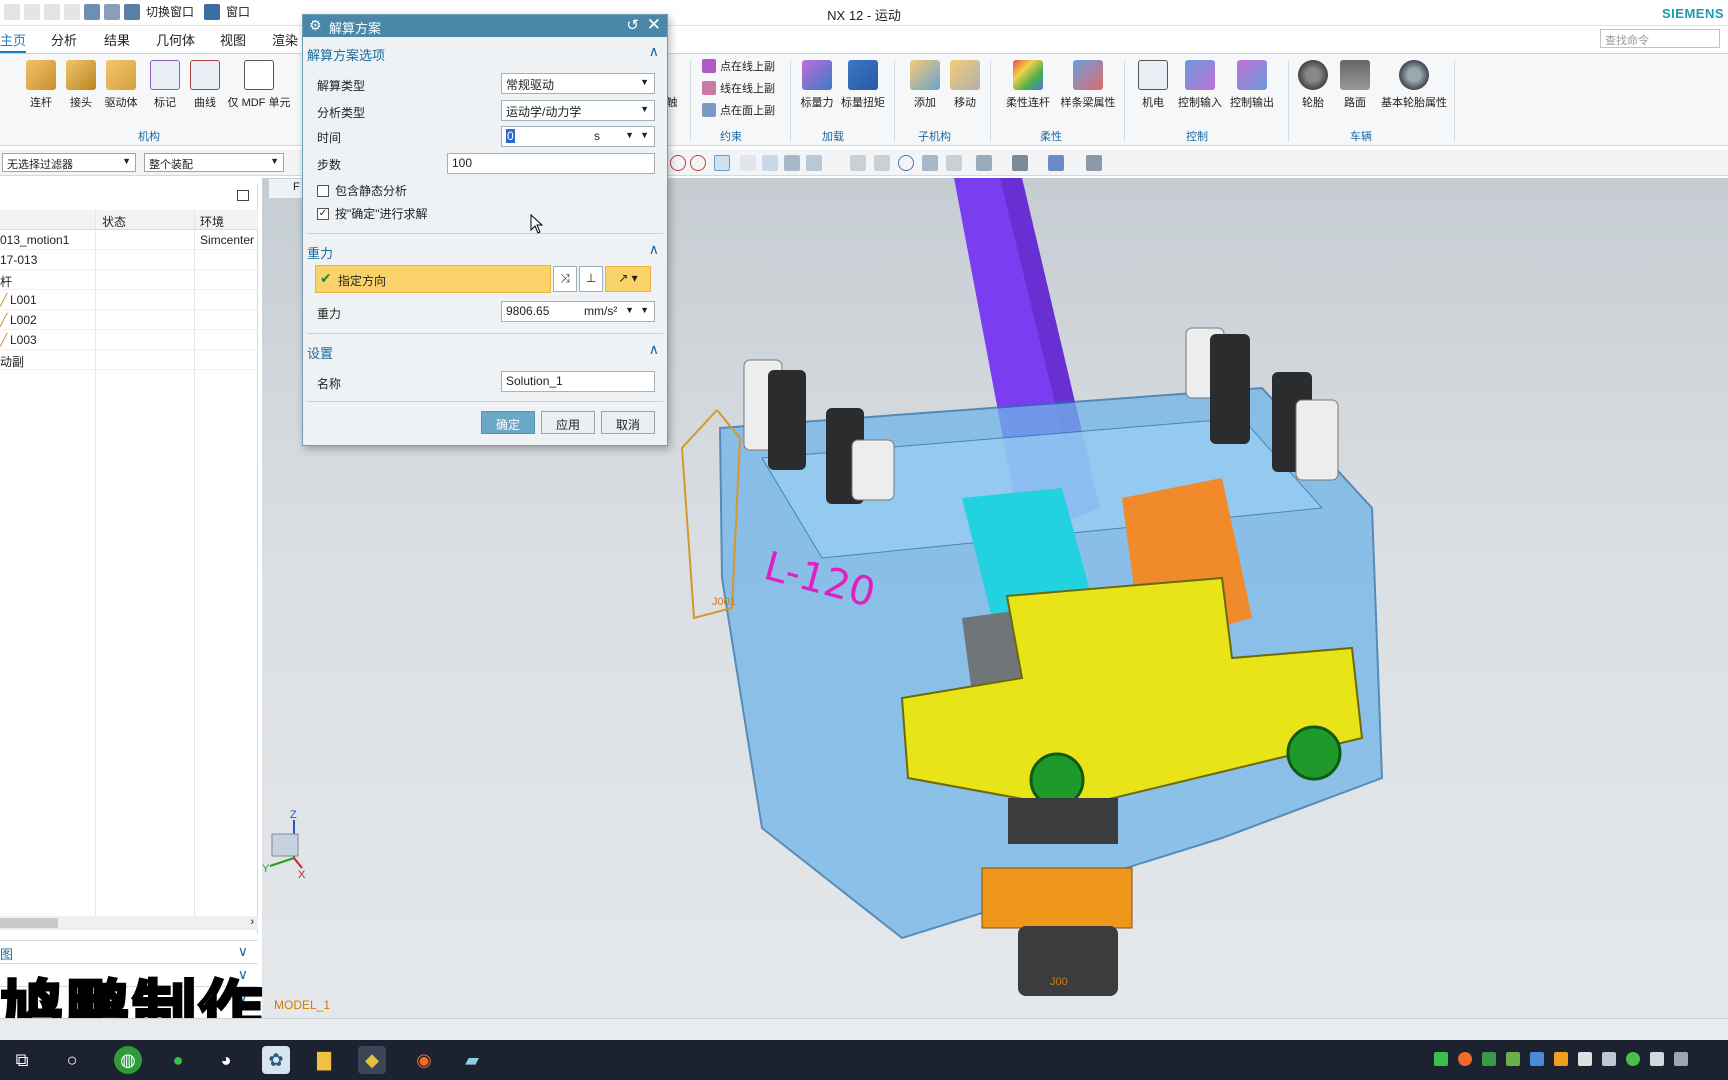 The width and height of the screenshot is (1728, 1080). I want to click on apply-button: 应用, so click(568, 422).